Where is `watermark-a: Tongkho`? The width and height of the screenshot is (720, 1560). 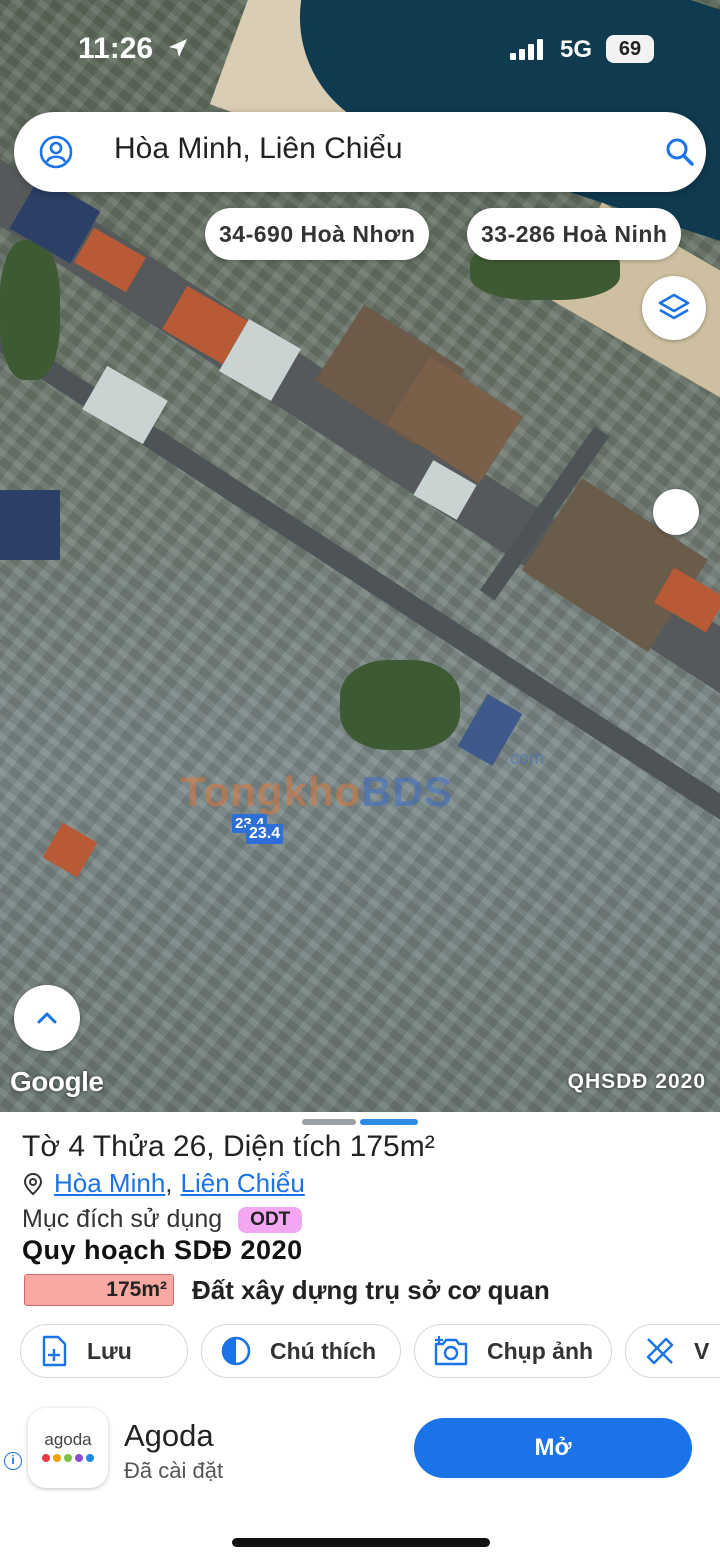 watermark-a: Tongkho is located at coordinates (271, 791).